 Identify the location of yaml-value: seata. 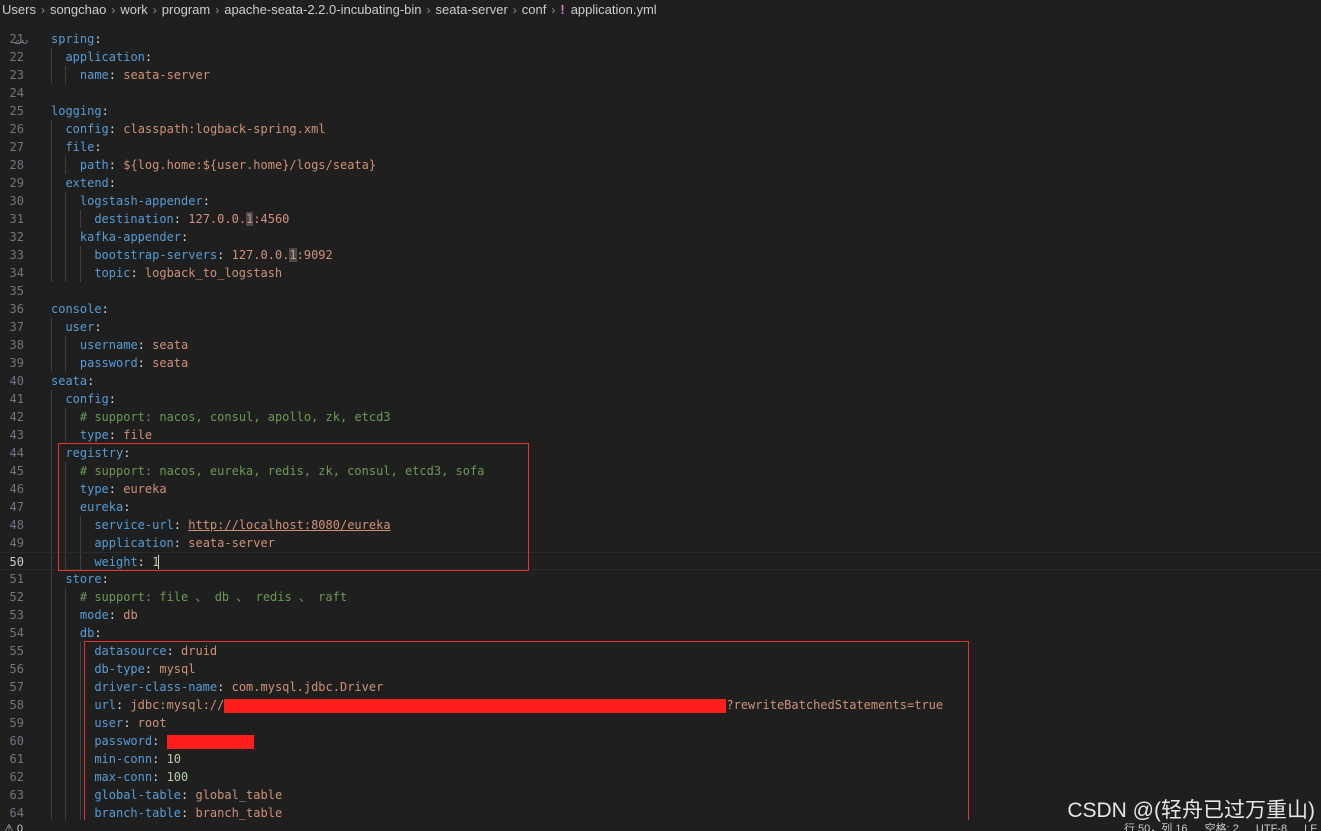
(170, 363).